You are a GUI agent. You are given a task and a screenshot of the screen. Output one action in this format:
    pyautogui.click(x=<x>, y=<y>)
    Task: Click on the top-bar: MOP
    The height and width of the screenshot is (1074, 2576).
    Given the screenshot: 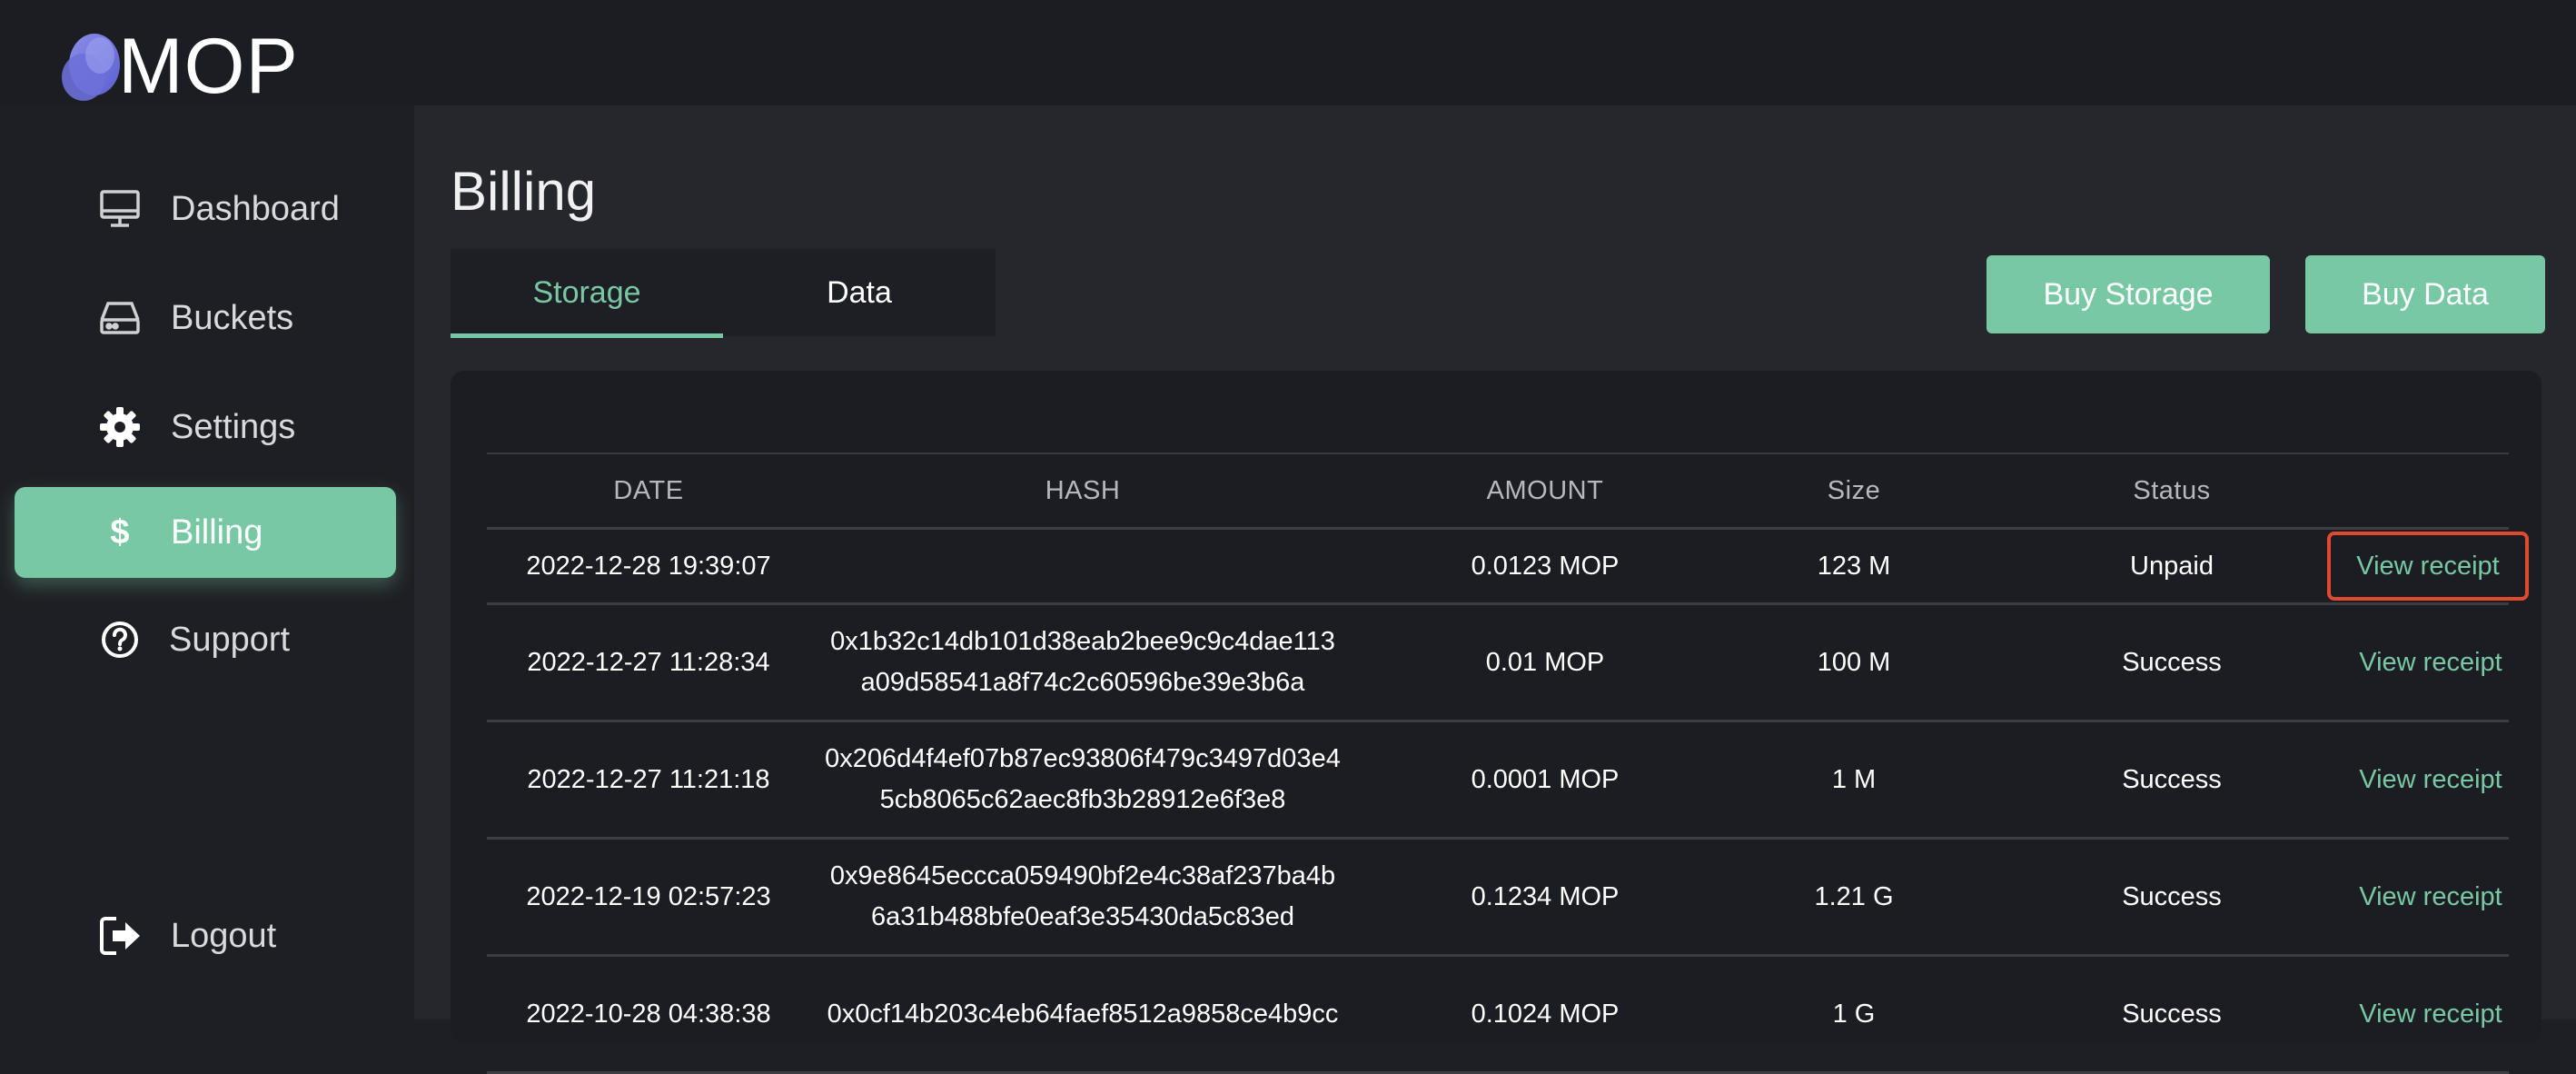 What is the action you would take?
    pyautogui.click(x=1288, y=52)
    